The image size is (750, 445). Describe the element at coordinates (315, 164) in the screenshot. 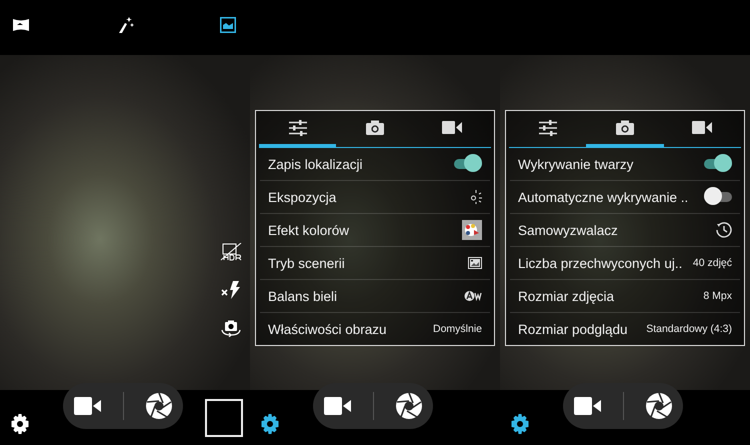

I see `setting-label: Zapis lokalizacji` at that location.